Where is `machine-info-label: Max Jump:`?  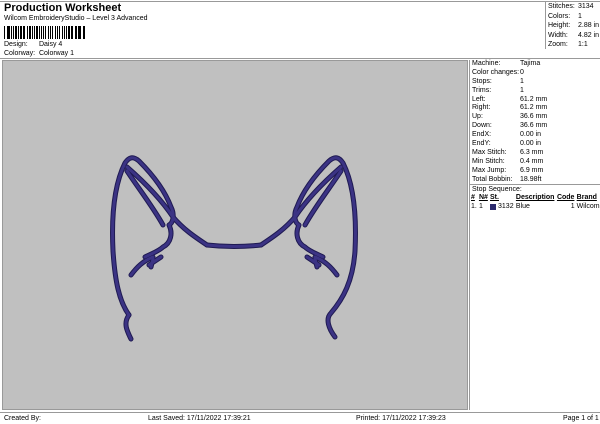
machine-info-label: Max Jump: is located at coordinates (489, 170).